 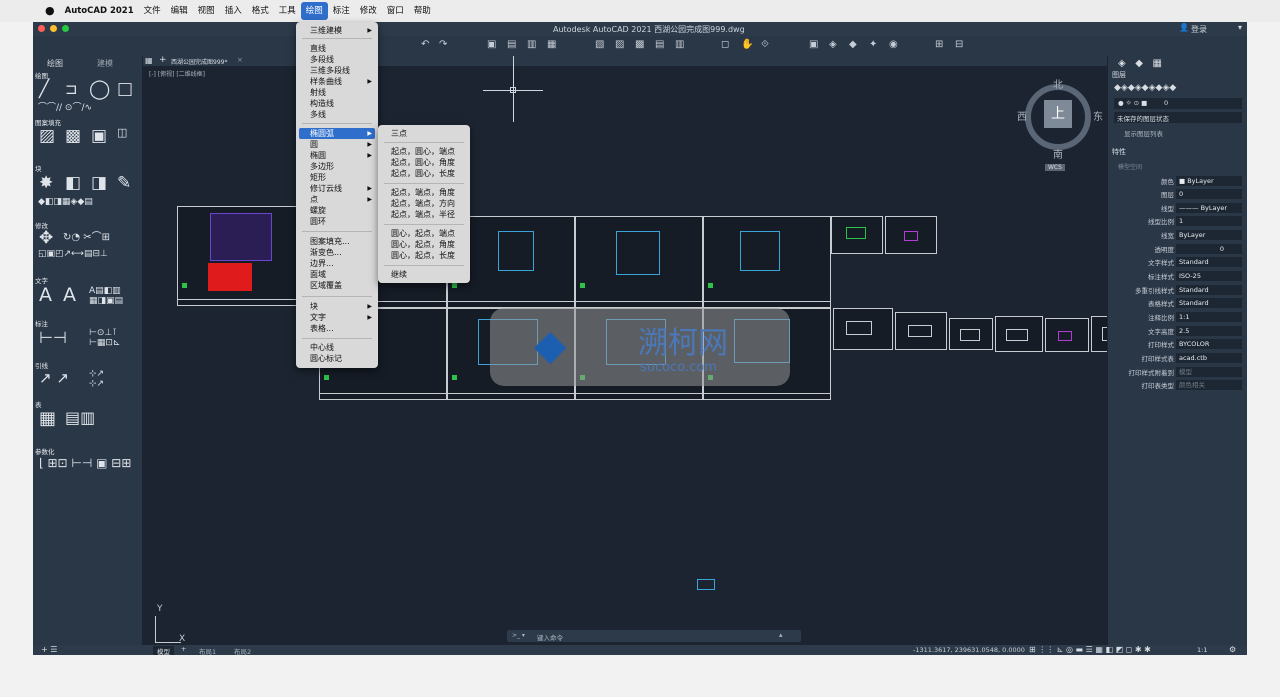 I want to click on menu-region: 面域, so click(x=318, y=274).